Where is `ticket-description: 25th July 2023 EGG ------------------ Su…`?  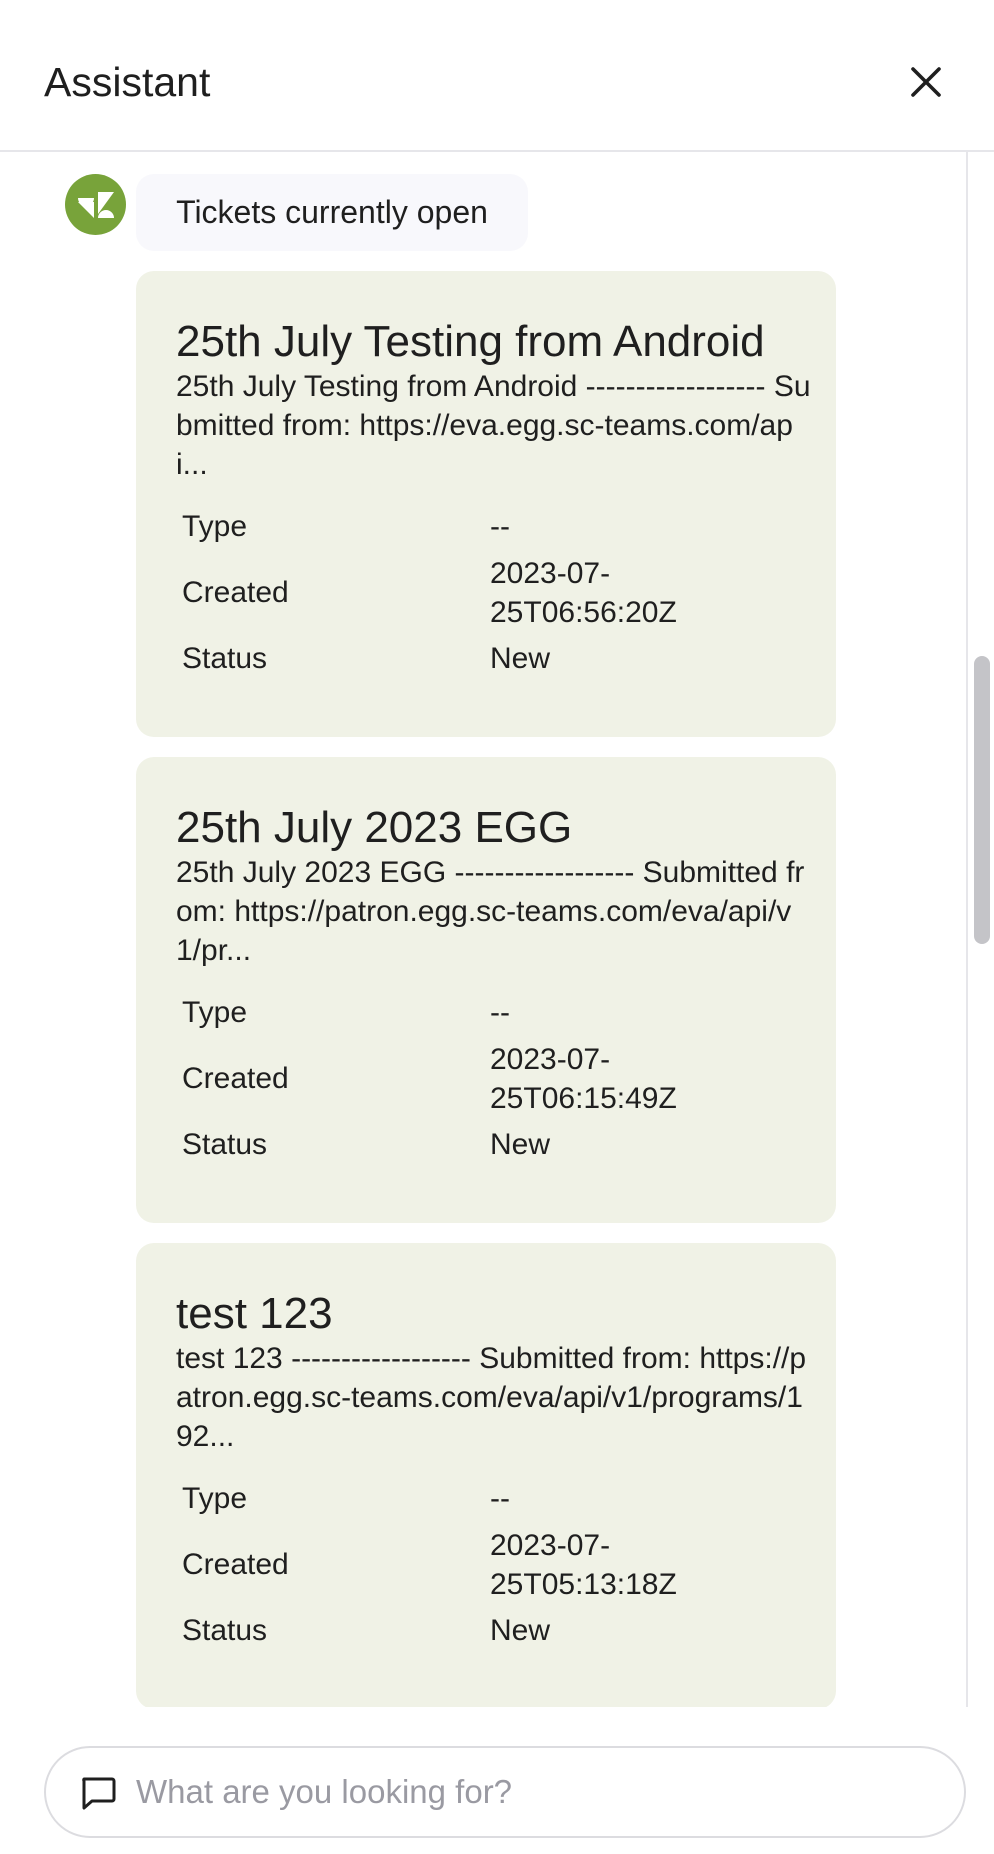
ticket-description: 25th July 2023 EGG ------------------ Su… is located at coordinates (490, 911).